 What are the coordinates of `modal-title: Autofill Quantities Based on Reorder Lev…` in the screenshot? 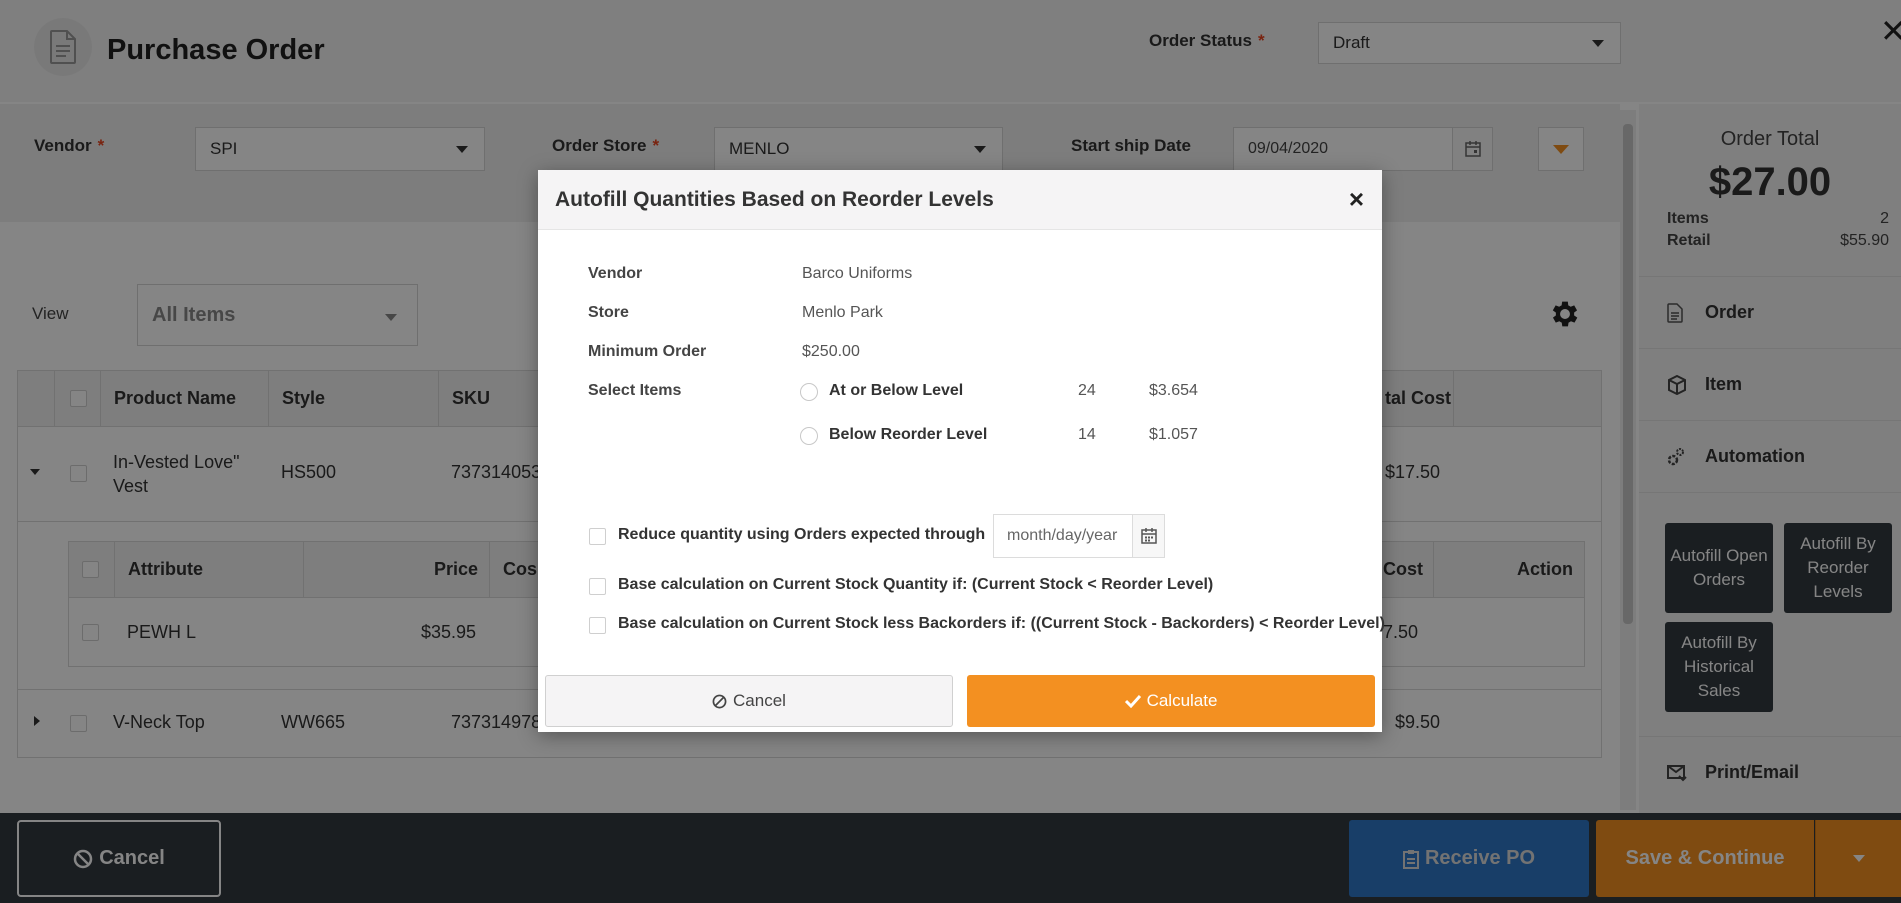 It's located at (774, 199).